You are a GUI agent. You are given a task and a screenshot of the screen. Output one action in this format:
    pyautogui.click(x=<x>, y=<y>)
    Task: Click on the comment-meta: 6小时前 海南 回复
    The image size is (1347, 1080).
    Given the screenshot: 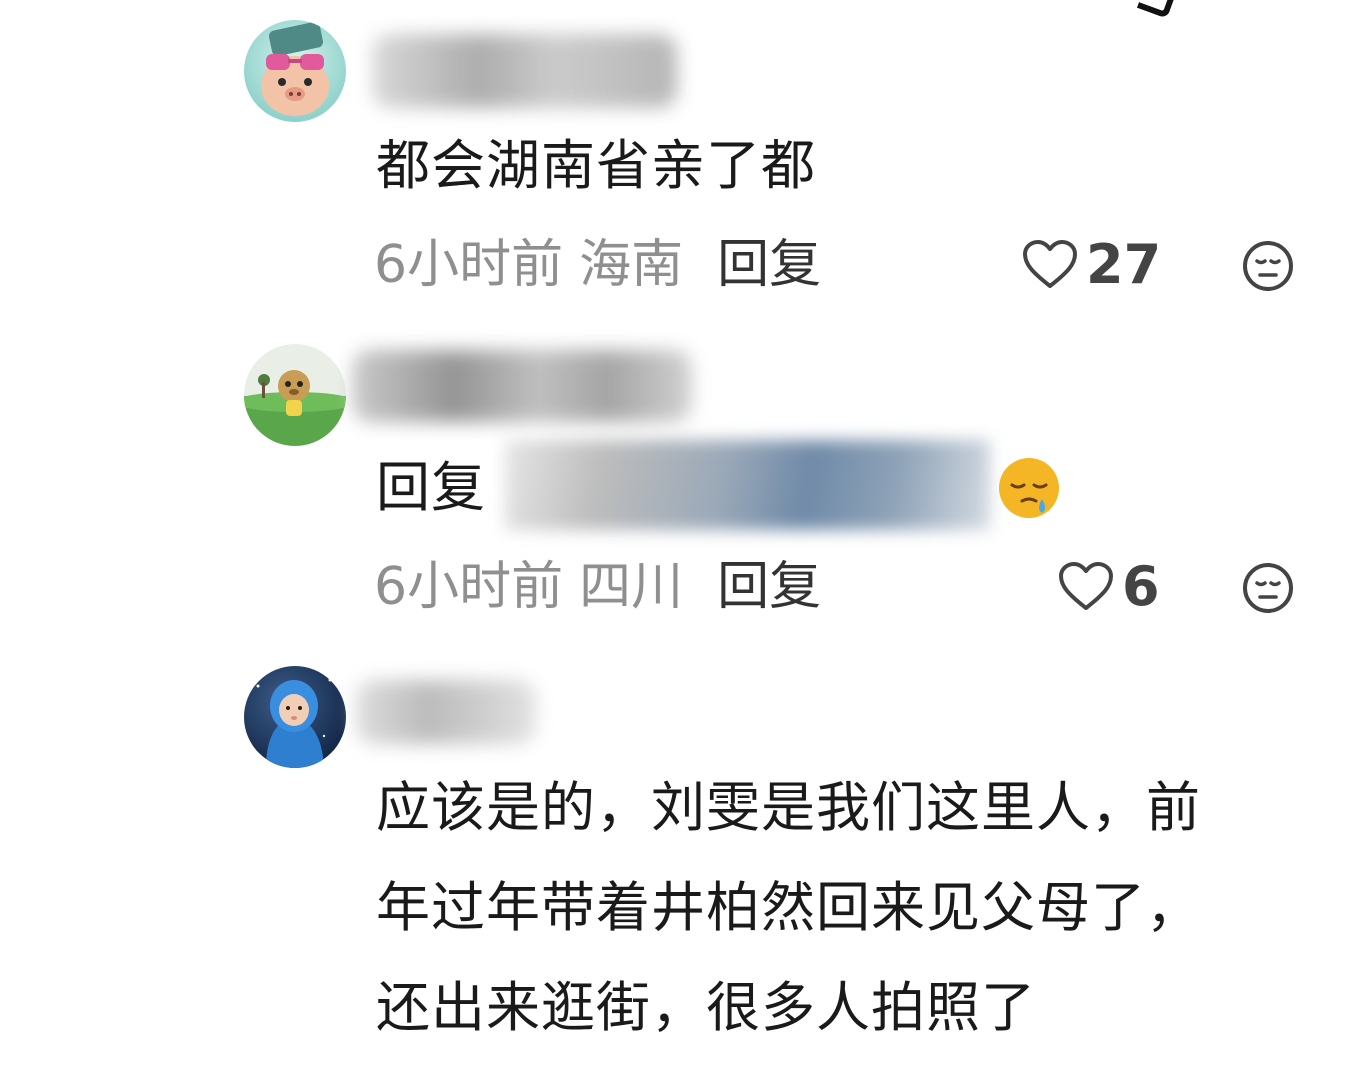 What is the action you would take?
    pyautogui.click(x=597, y=265)
    